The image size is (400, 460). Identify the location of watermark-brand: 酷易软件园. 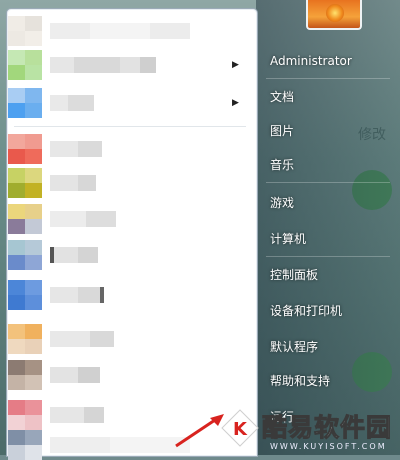
(327, 428).